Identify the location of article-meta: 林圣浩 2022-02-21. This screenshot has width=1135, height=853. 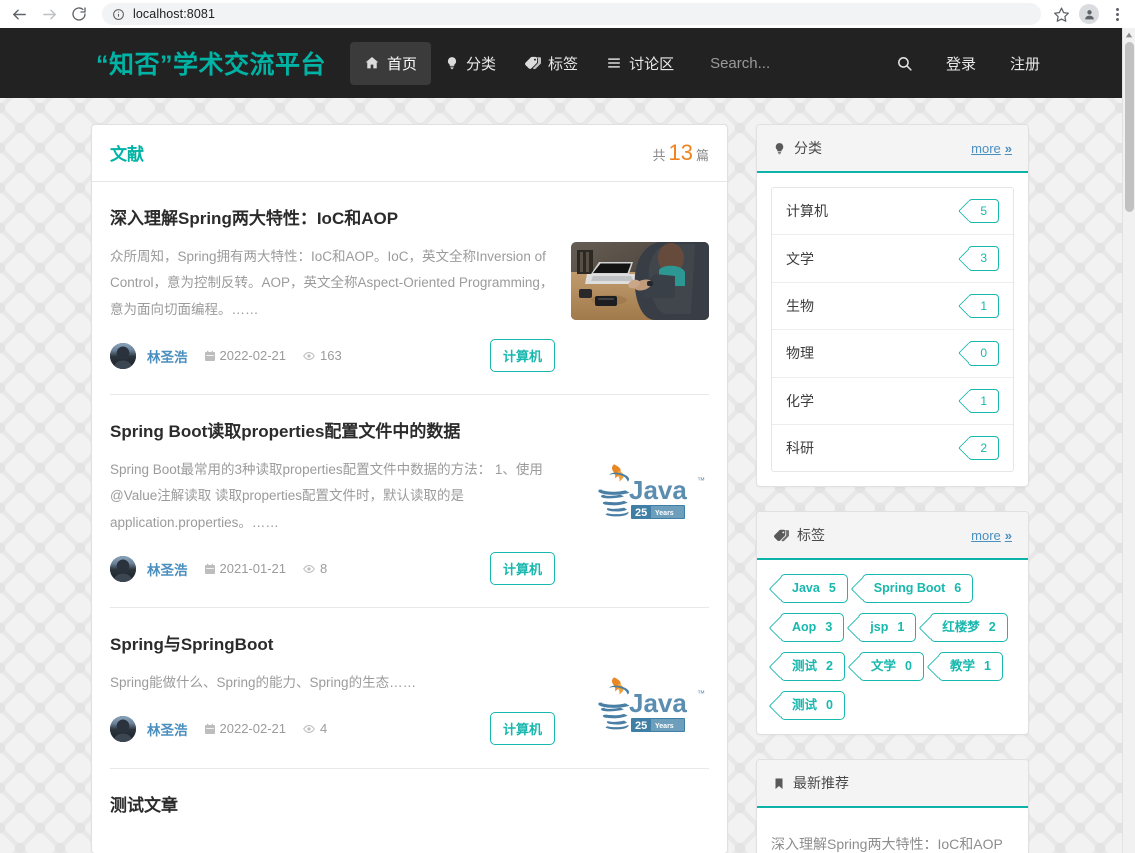
(332, 729).